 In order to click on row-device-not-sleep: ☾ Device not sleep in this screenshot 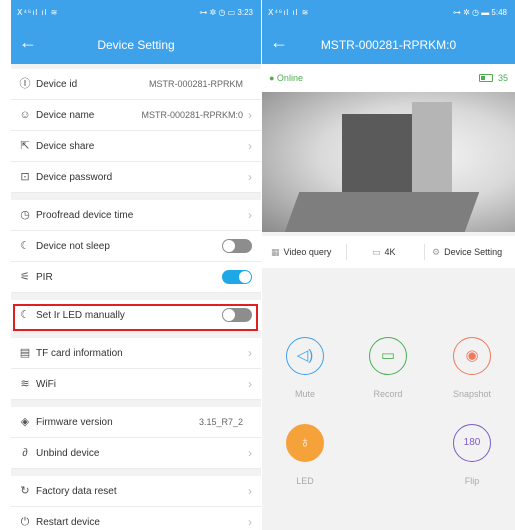, I will do `click(136, 246)`.